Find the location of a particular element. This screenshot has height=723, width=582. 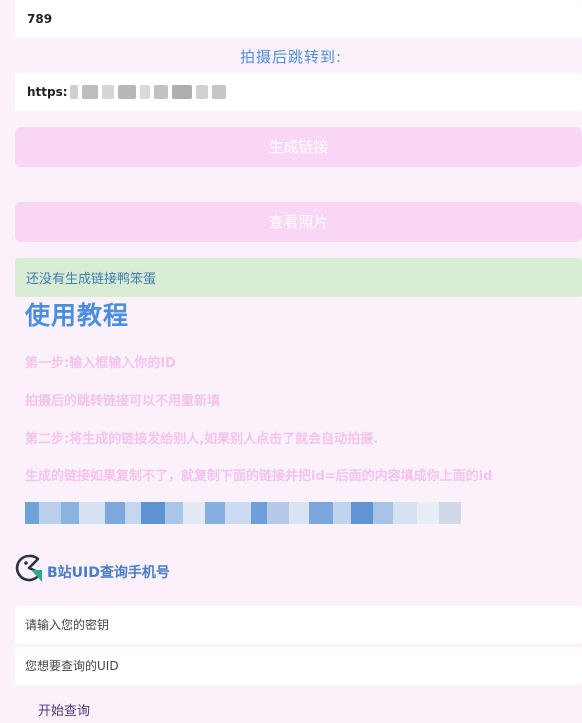

tutorial-step-4: 生成的链接如果复制不了，就复制下面的链接并把id=后面的内容填成你上面的id is located at coordinates (259, 476).